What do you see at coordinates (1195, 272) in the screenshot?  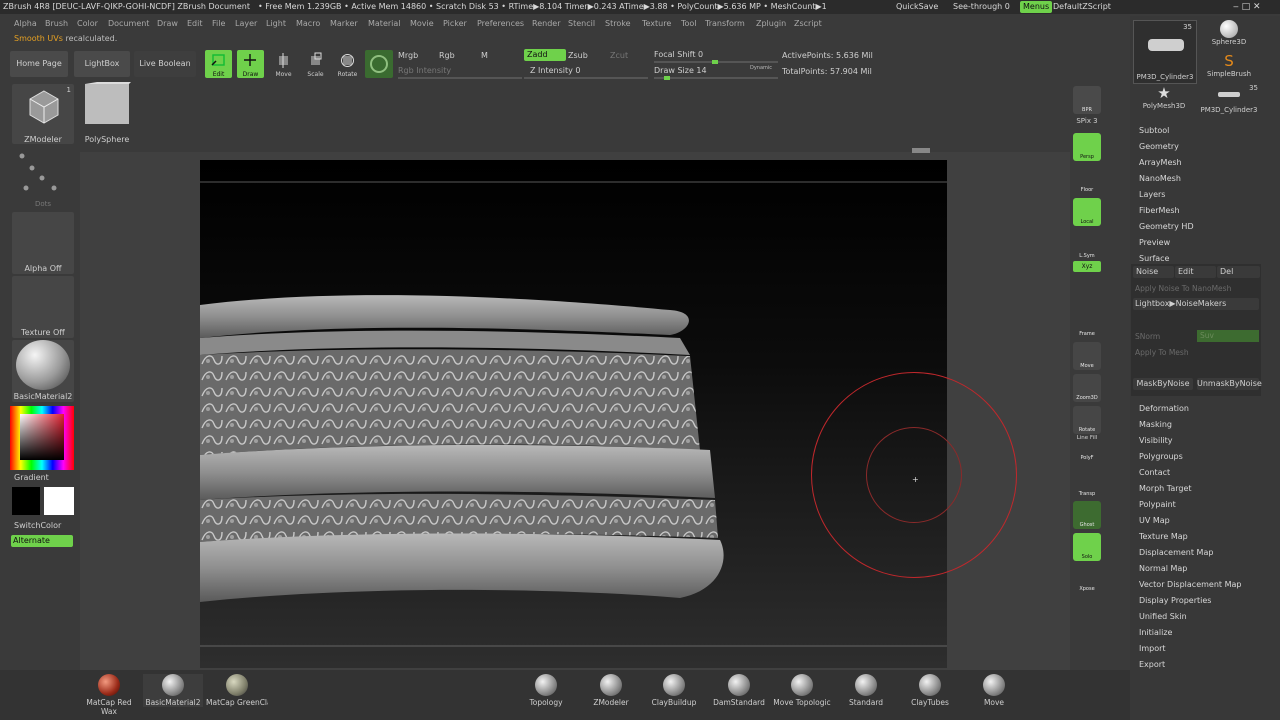 I see `noise-edit-button: Edit` at bounding box center [1195, 272].